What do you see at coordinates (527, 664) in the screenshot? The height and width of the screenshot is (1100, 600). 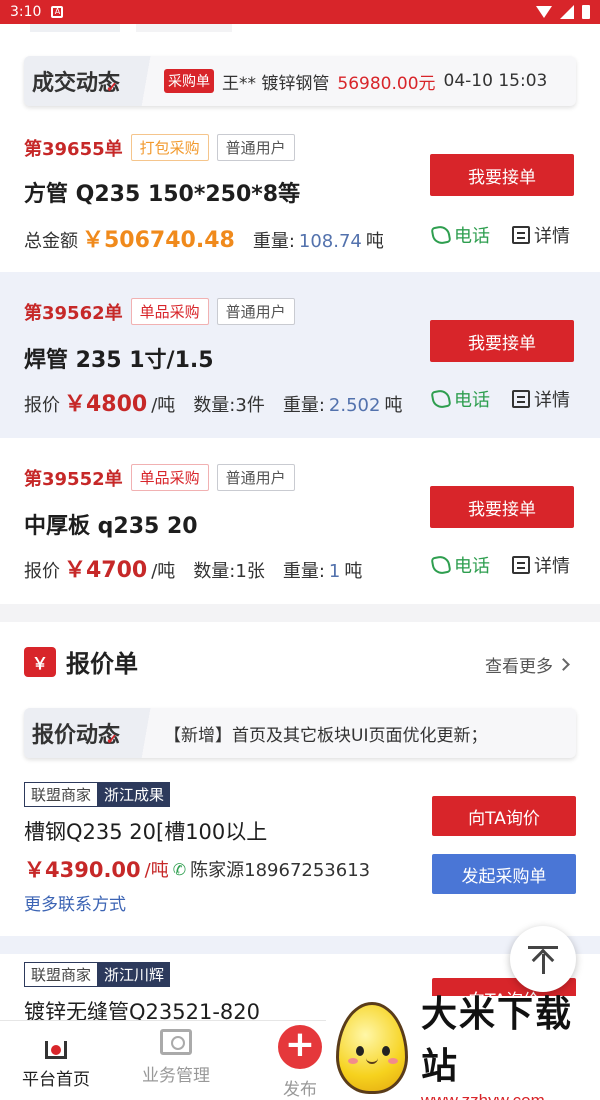 I see `view-more-link: 查看更多` at bounding box center [527, 664].